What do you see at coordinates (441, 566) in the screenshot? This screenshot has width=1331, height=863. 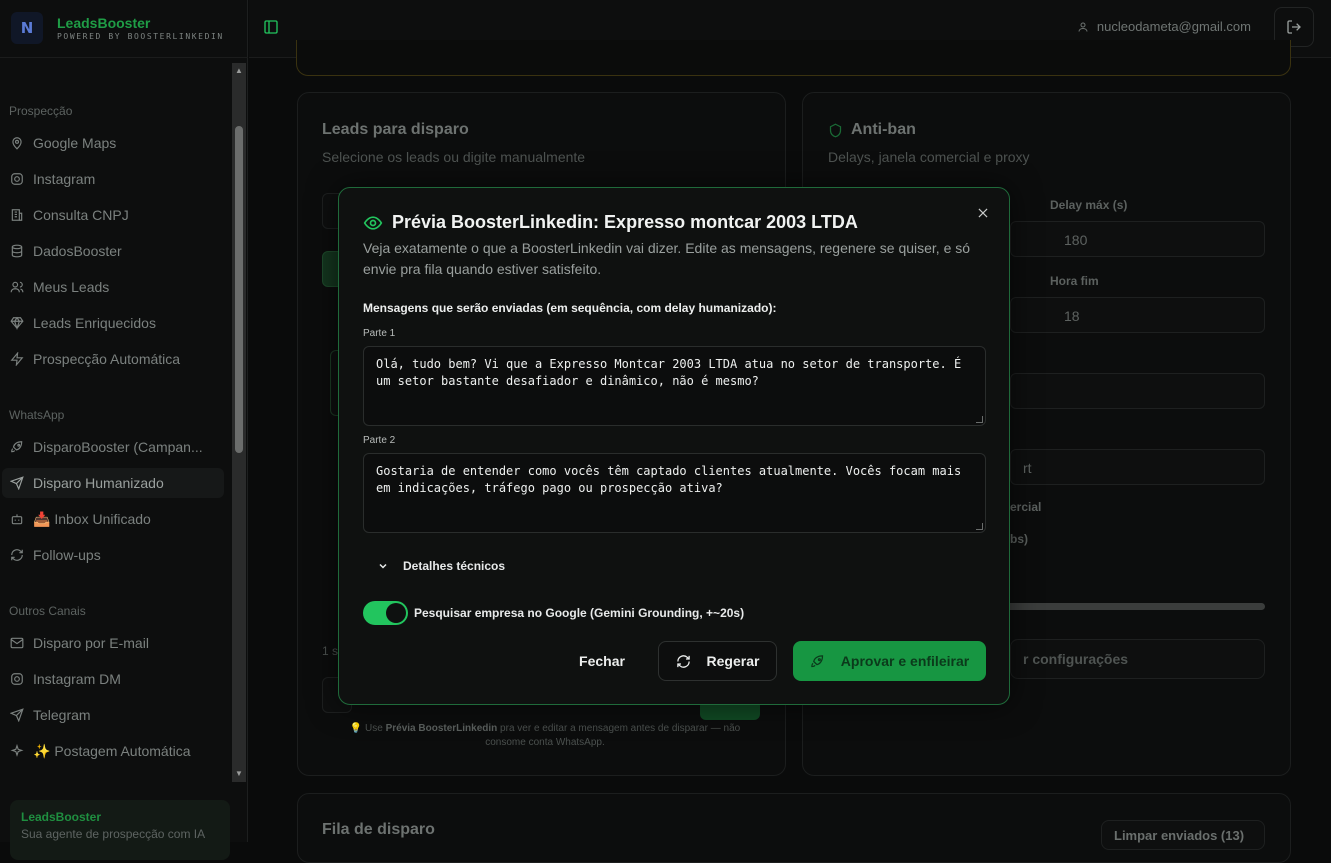 I see `technical-details-toggle: Detalhes técnicos` at bounding box center [441, 566].